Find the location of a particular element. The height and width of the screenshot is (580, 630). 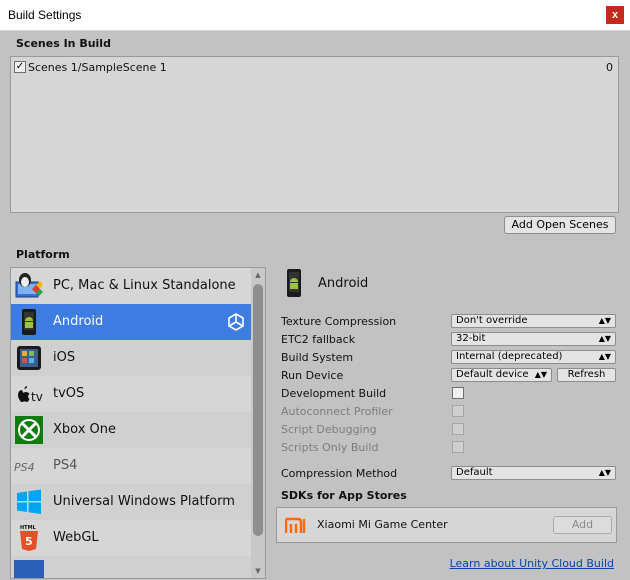

sdks-header: SDKs for App Stores is located at coordinates (344, 495).